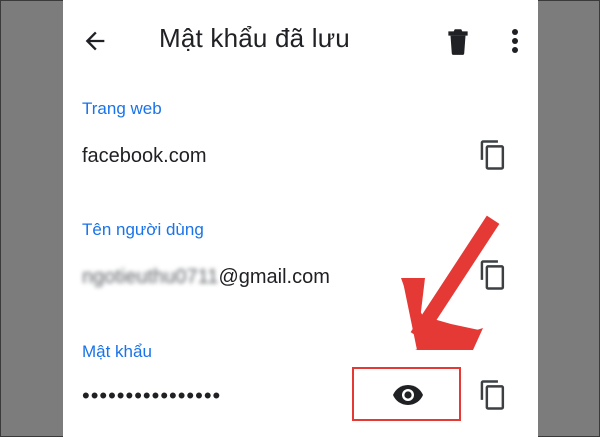 Image resolution: width=600 pixels, height=437 pixels. What do you see at coordinates (95, 41) in the screenshot?
I see `arrow-left-icon` at bounding box center [95, 41].